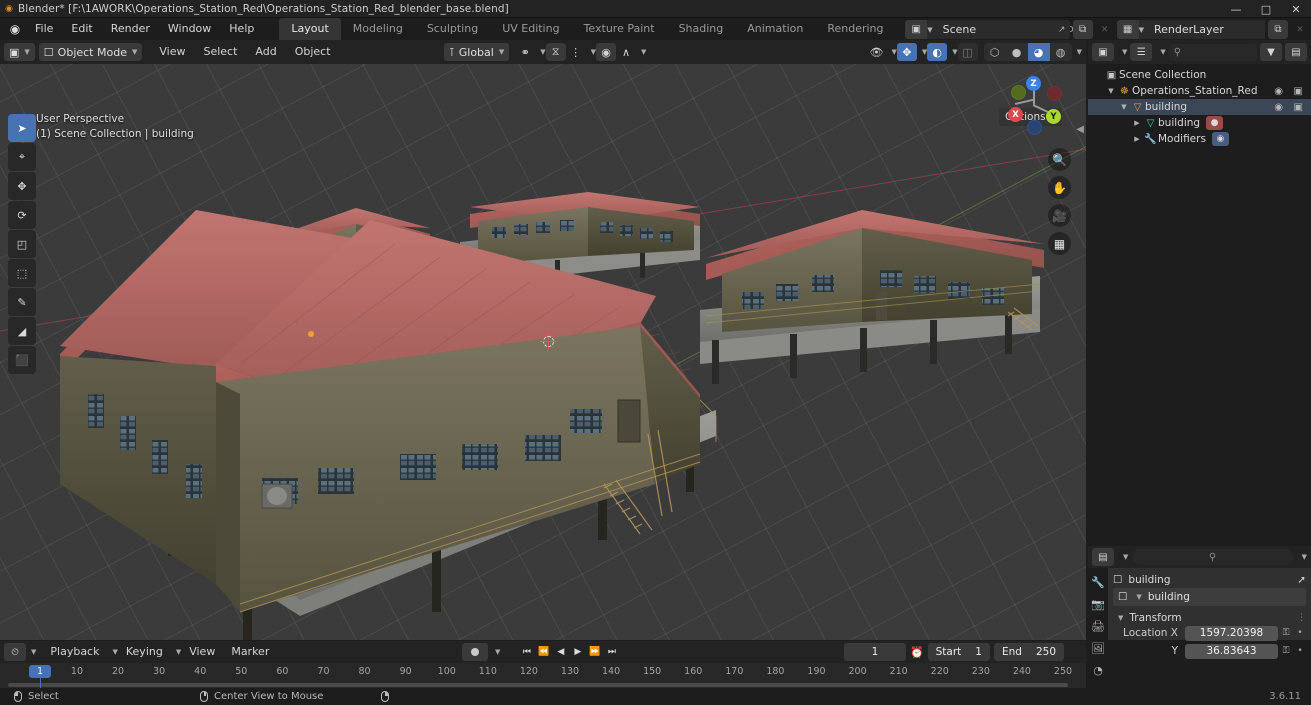  I want to click on outliner-row-0: ▣ Scene Collection, so click(1199, 75).